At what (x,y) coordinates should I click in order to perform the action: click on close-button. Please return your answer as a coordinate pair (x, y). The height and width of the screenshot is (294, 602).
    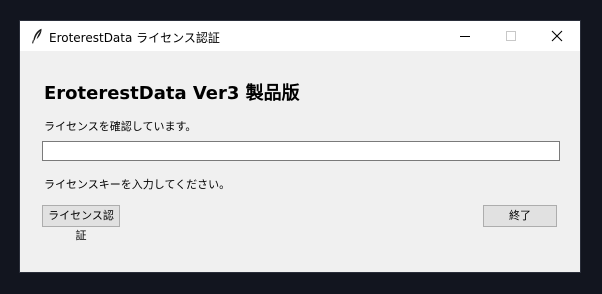
    Looking at the image, I should click on (557, 36).